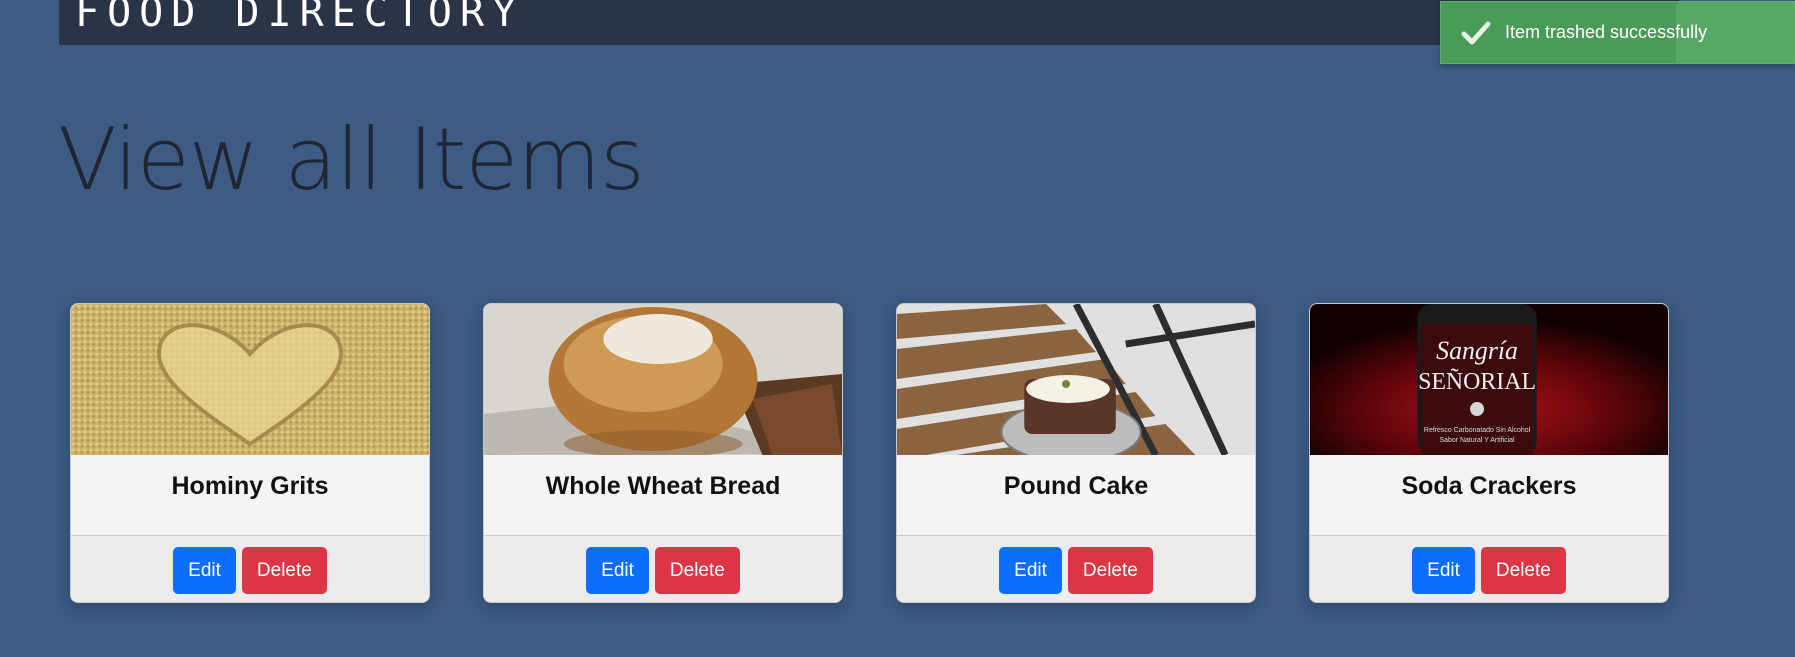  I want to click on item-card: Hominy Grits Edit Delete, so click(250, 453).